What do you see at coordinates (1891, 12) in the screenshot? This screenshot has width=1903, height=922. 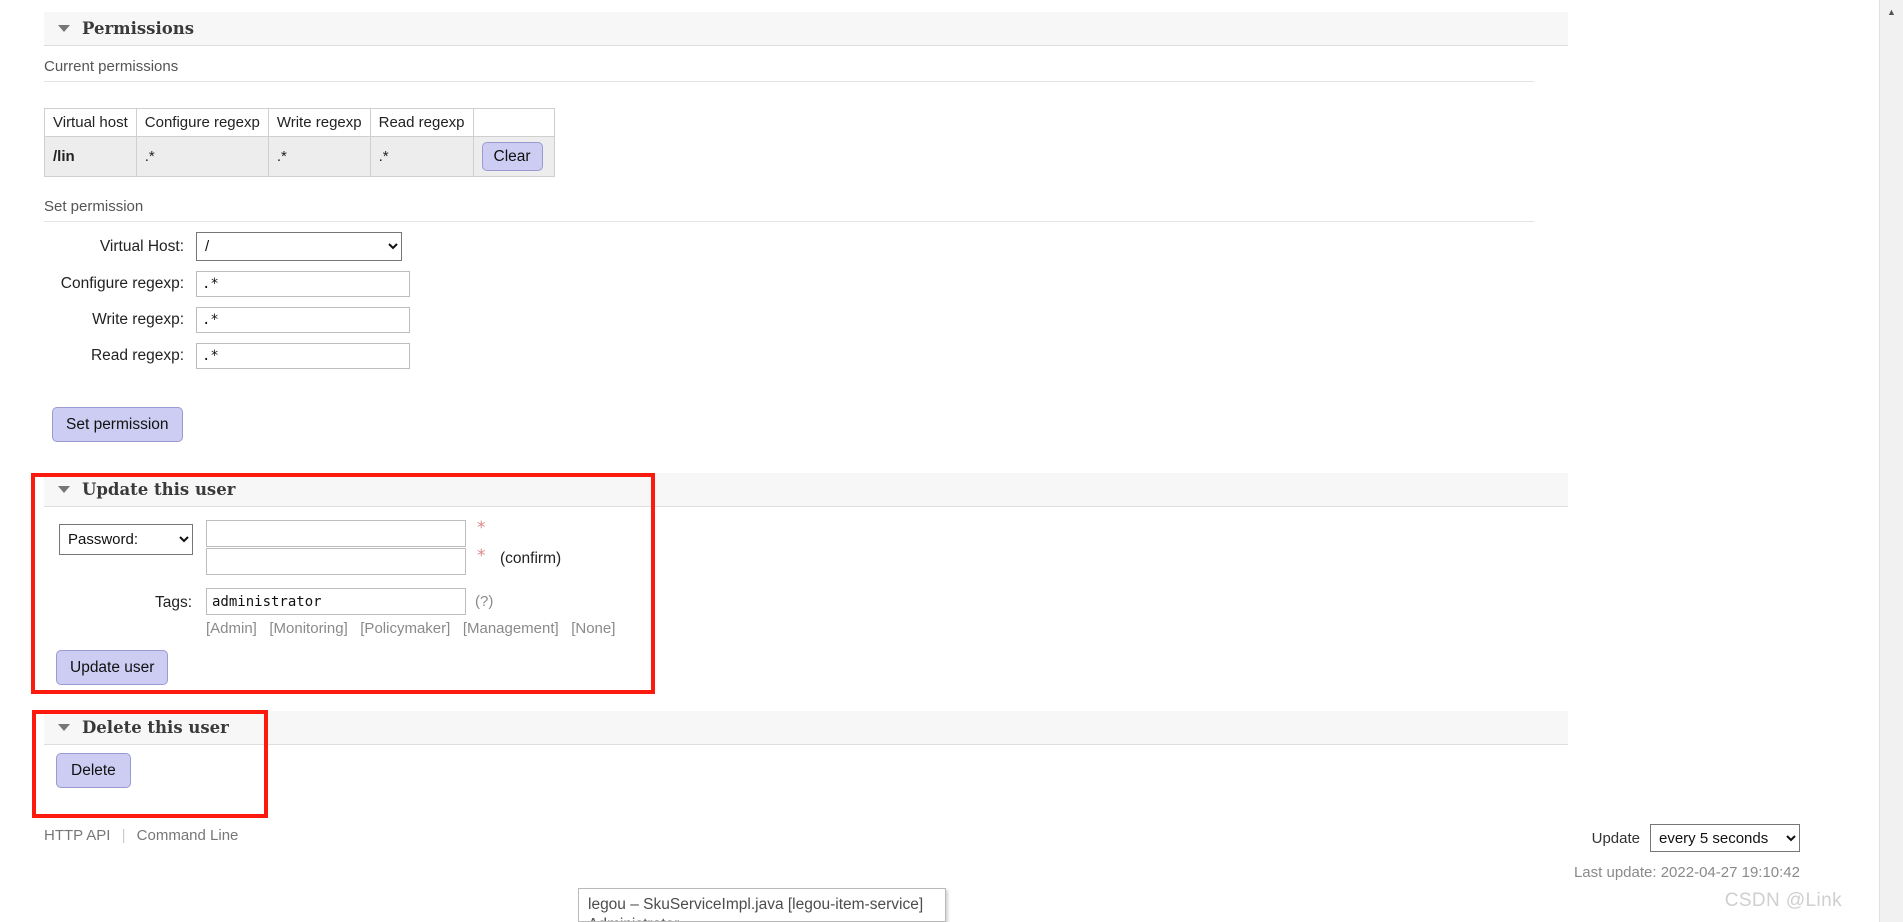 I see `scroll-up-arrow-icon: ▲` at bounding box center [1891, 12].